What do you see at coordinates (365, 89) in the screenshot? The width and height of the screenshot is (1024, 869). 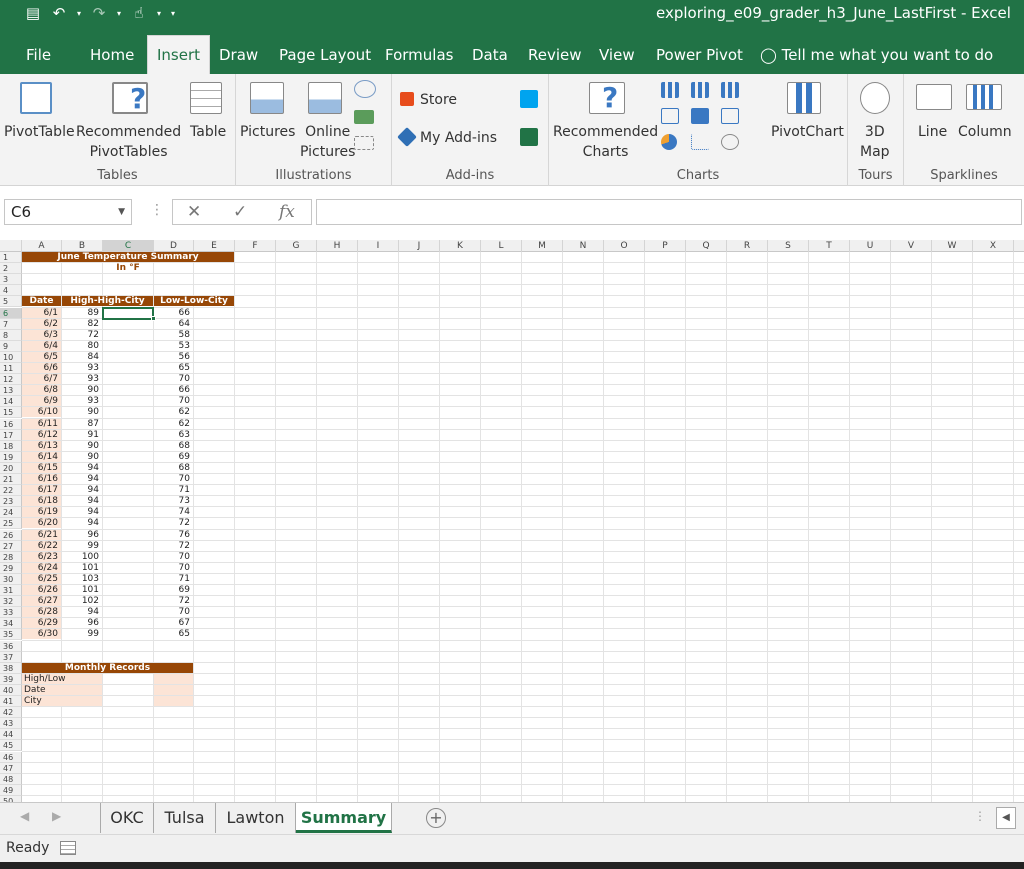 I see `shapes-icon` at bounding box center [365, 89].